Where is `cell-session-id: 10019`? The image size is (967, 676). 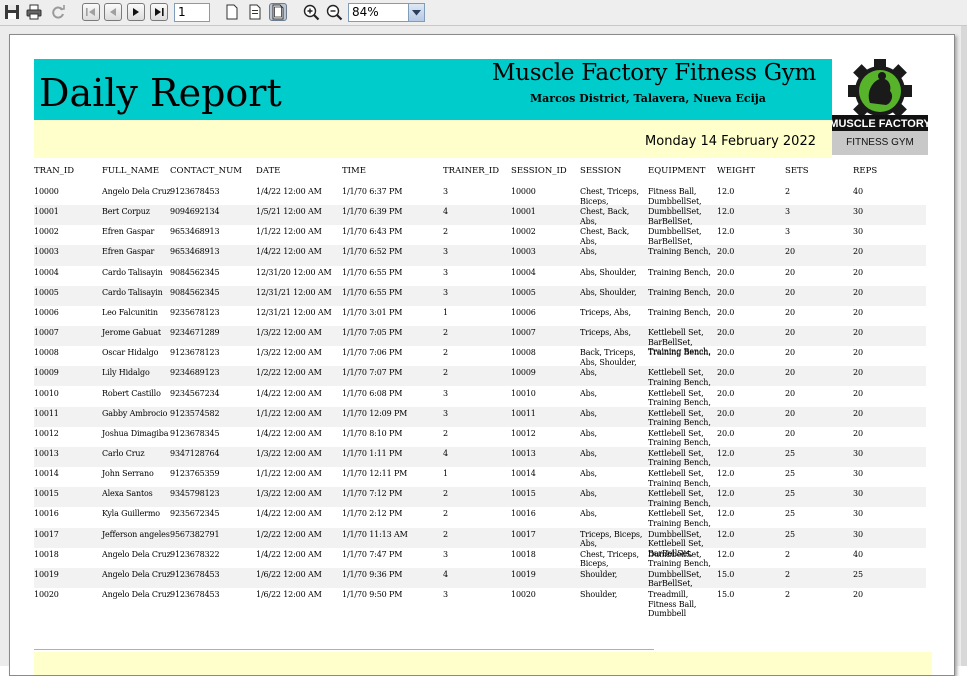 cell-session-id: 10019 is located at coordinates (523, 574).